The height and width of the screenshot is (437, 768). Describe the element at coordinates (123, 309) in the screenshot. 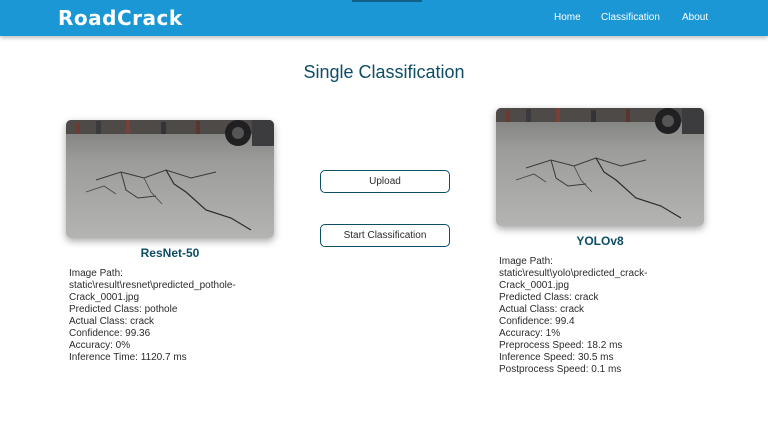

I see `resnet-info-line: Predicted Class: pothole` at that location.